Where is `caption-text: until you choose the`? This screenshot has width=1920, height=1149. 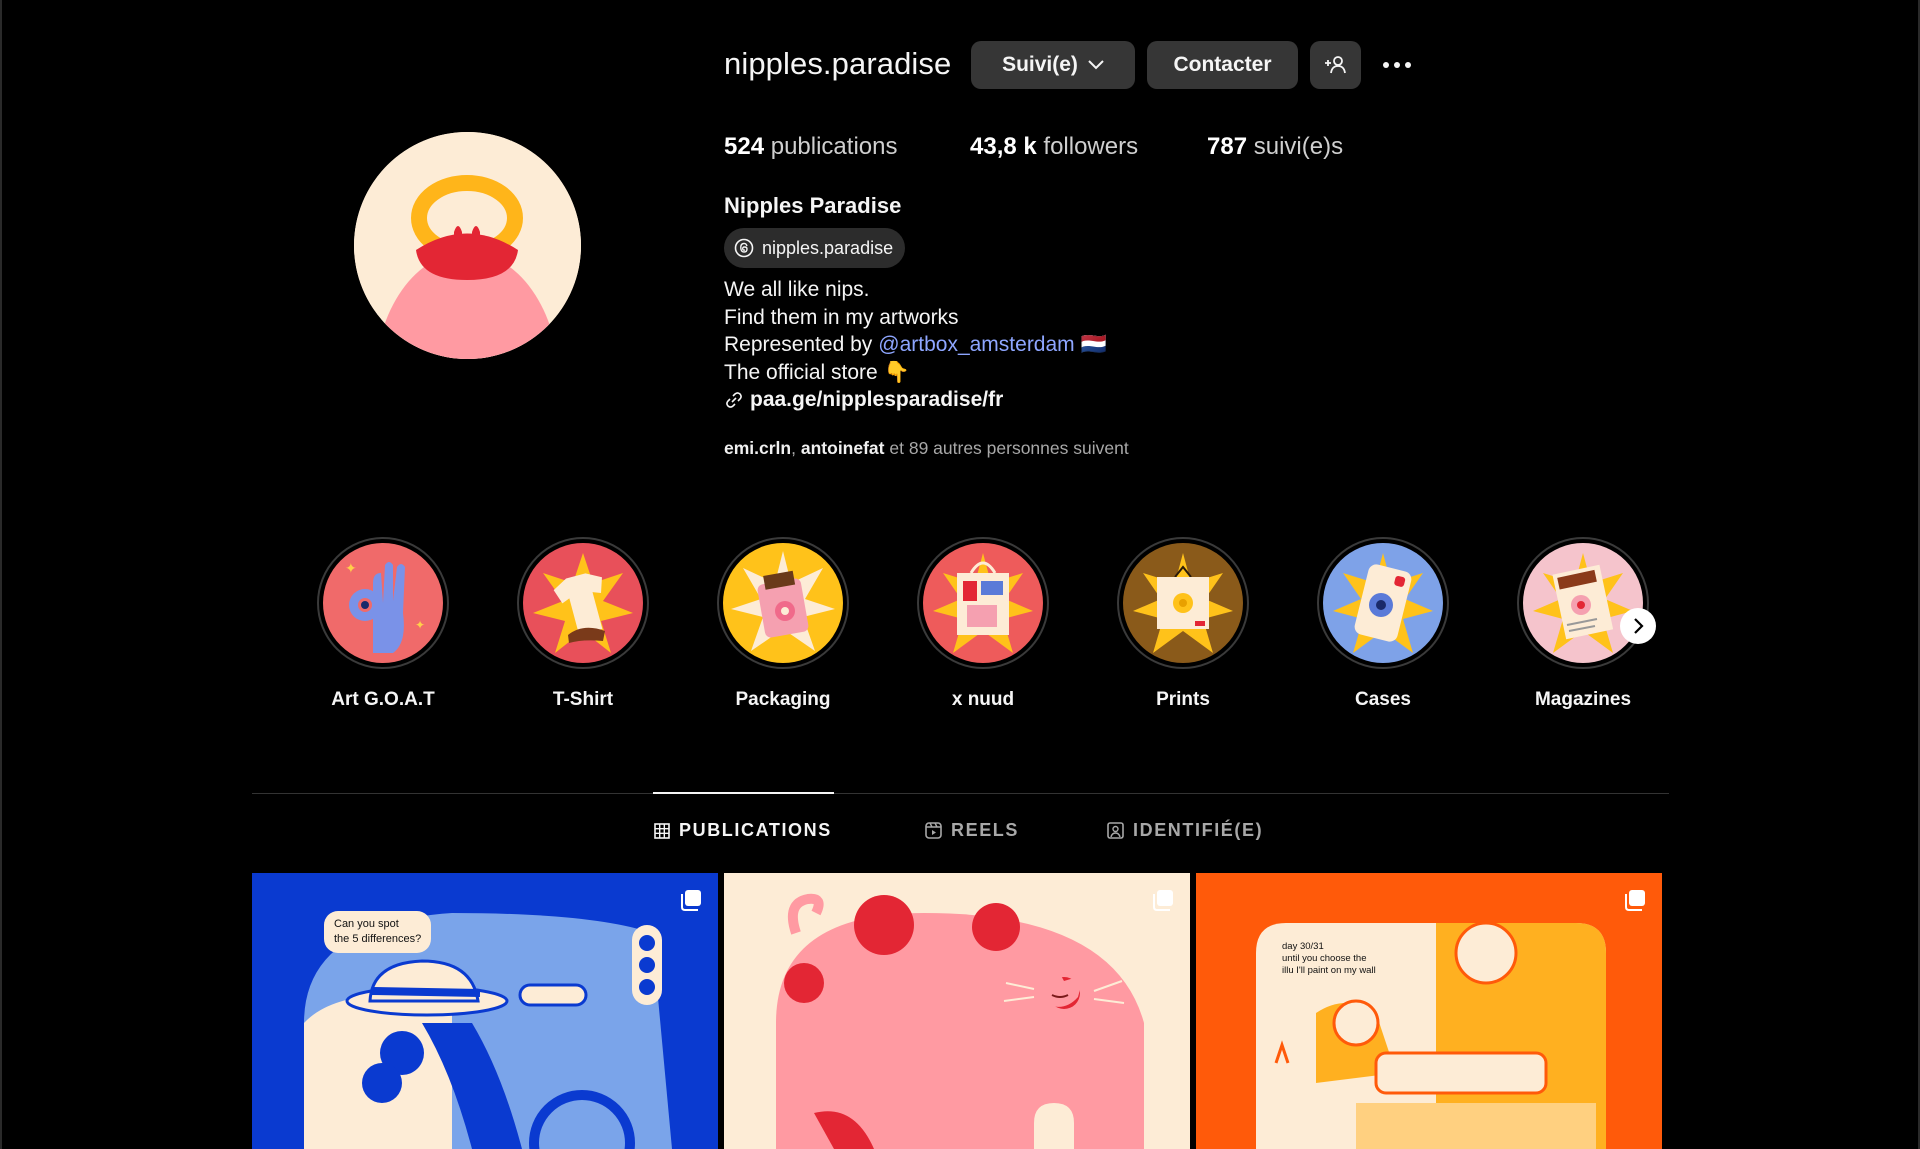
caption-text: until you choose the is located at coordinates (1324, 958).